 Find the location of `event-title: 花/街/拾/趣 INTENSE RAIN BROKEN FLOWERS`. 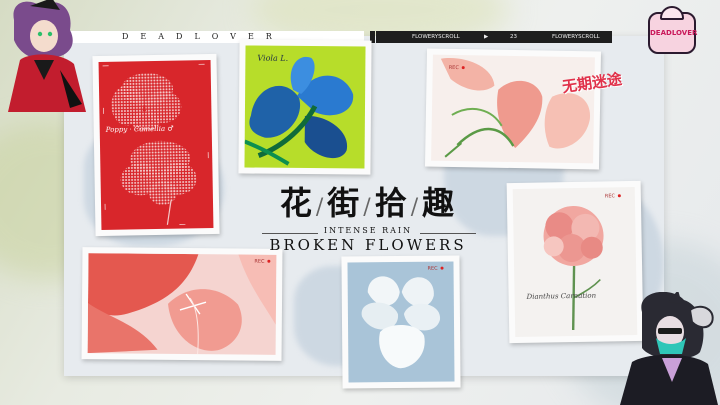

event-title: 花/街/拾/趣 INTENSE RAIN BROKEN FLOWERS is located at coordinates (368, 216).